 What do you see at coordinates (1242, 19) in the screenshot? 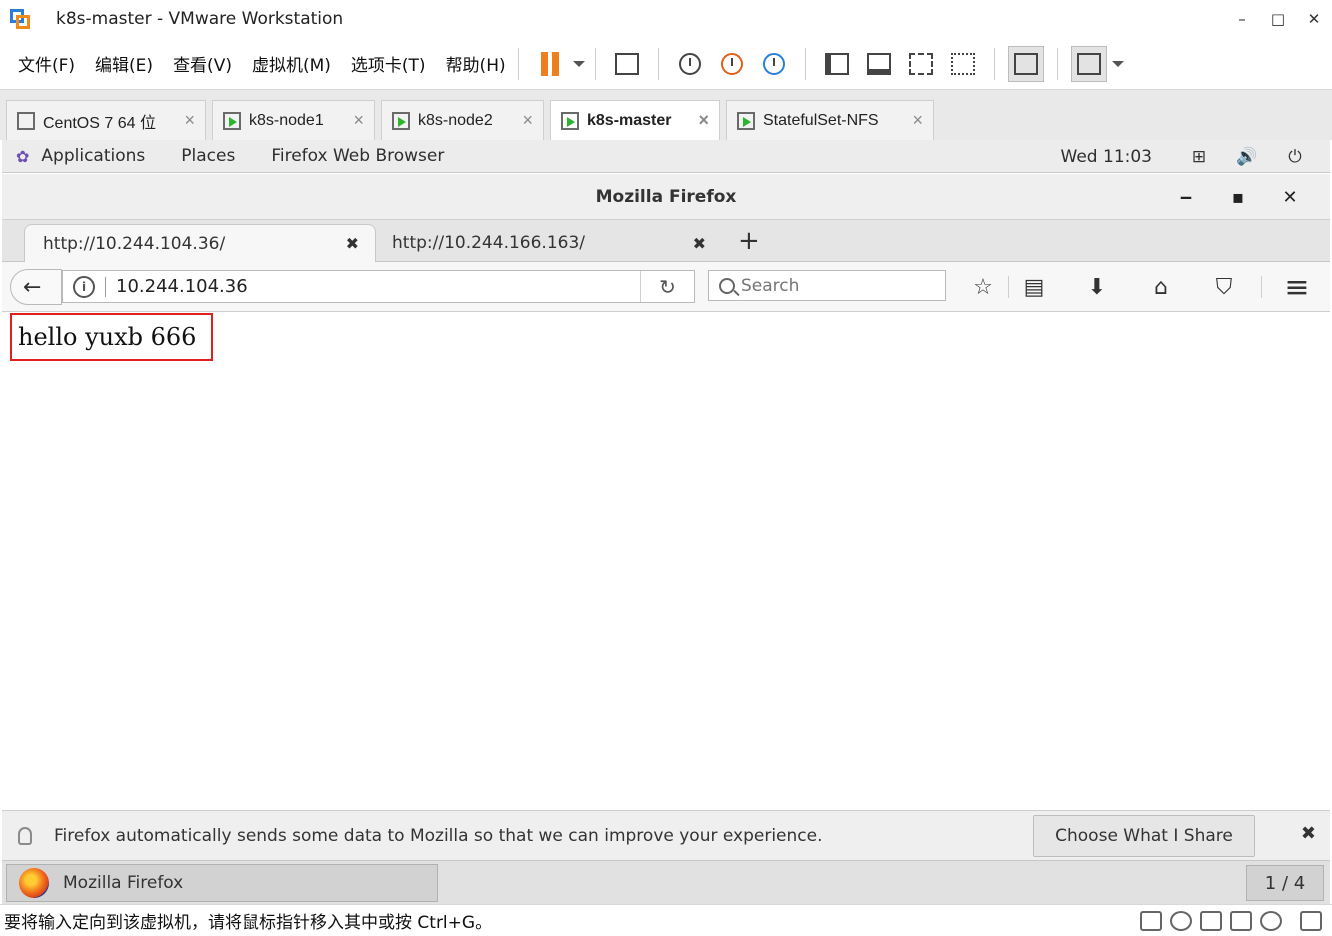
I see `minimize-button: –` at bounding box center [1242, 19].